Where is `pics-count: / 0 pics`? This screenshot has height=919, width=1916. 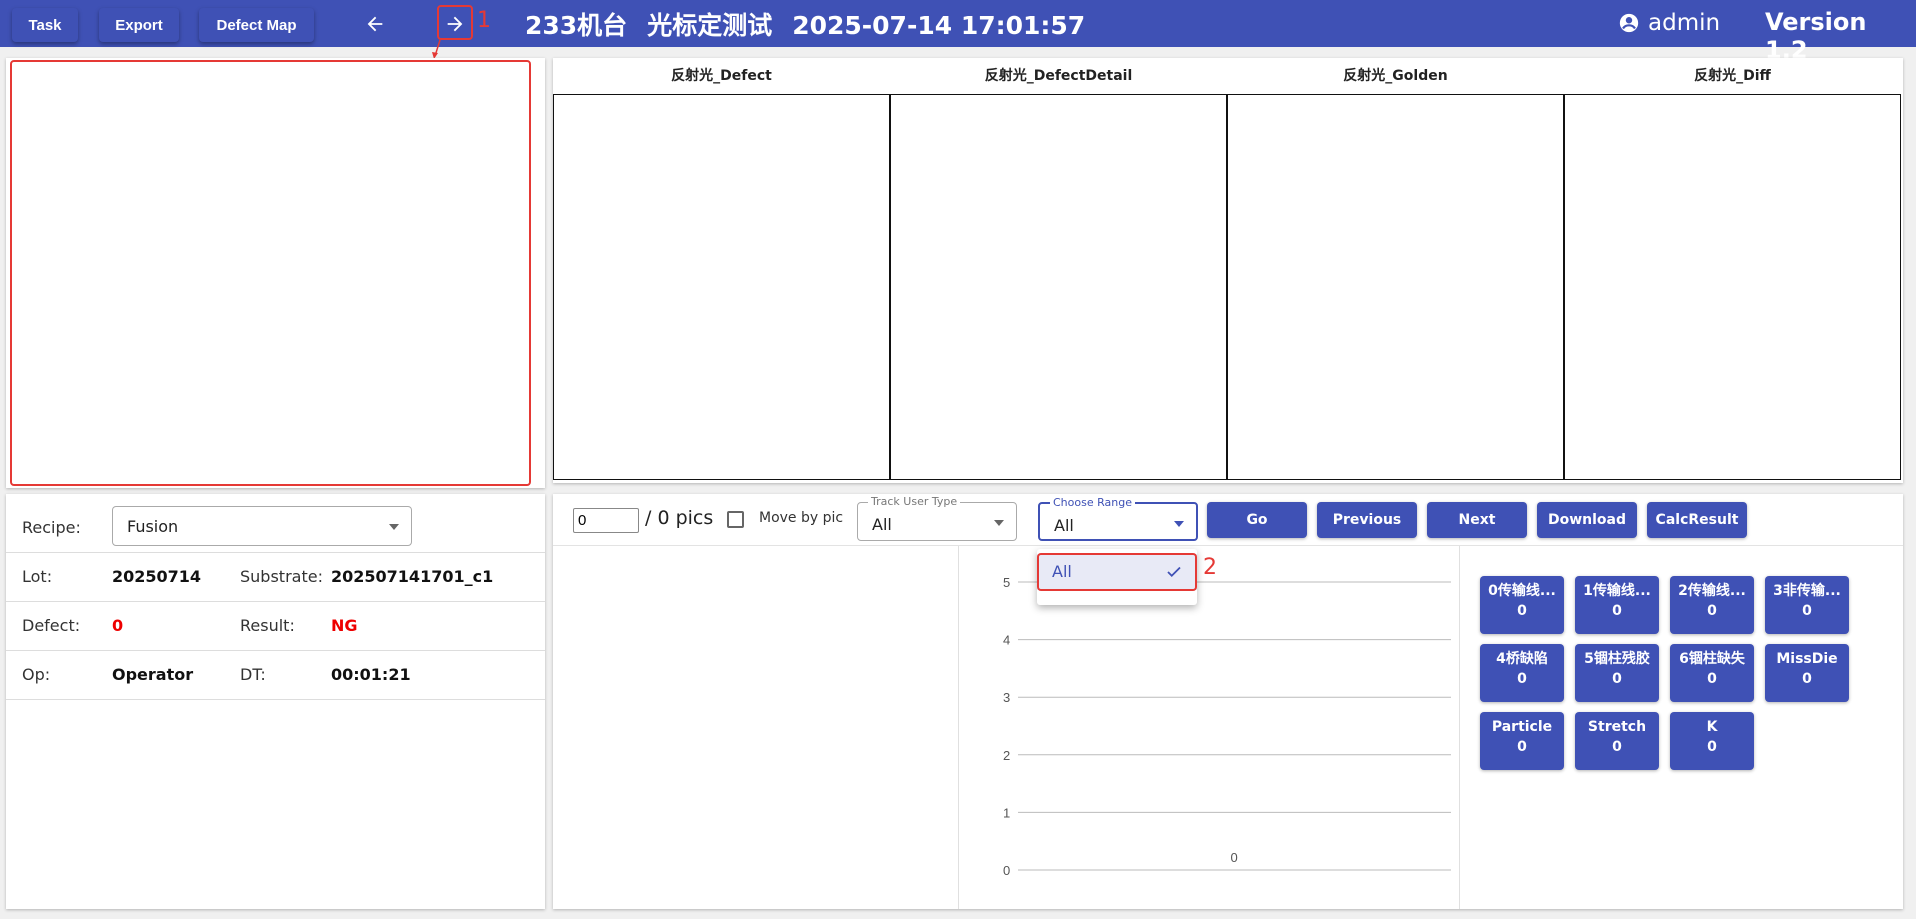
pics-count: / 0 pics is located at coordinates (679, 518).